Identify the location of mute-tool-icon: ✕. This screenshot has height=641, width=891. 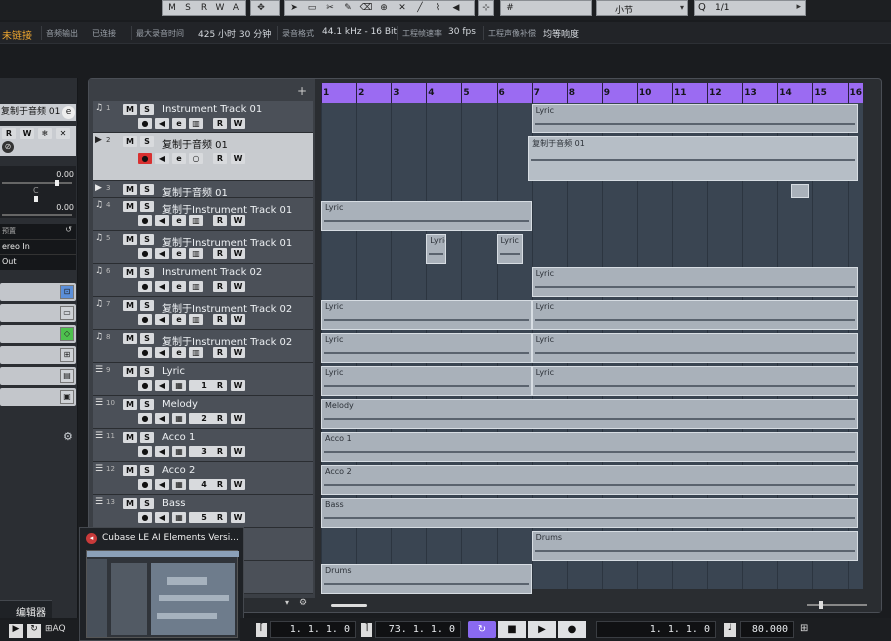
(402, 8).